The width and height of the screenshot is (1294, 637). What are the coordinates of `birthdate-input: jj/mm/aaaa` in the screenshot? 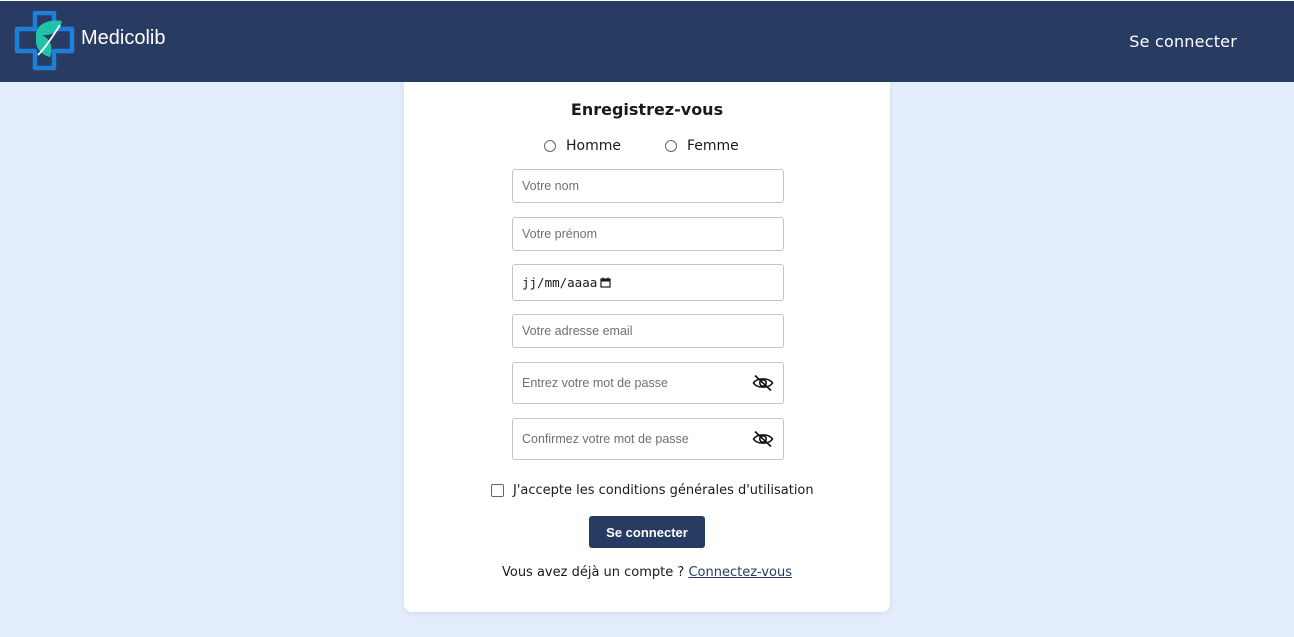 It's located at (648, 282).